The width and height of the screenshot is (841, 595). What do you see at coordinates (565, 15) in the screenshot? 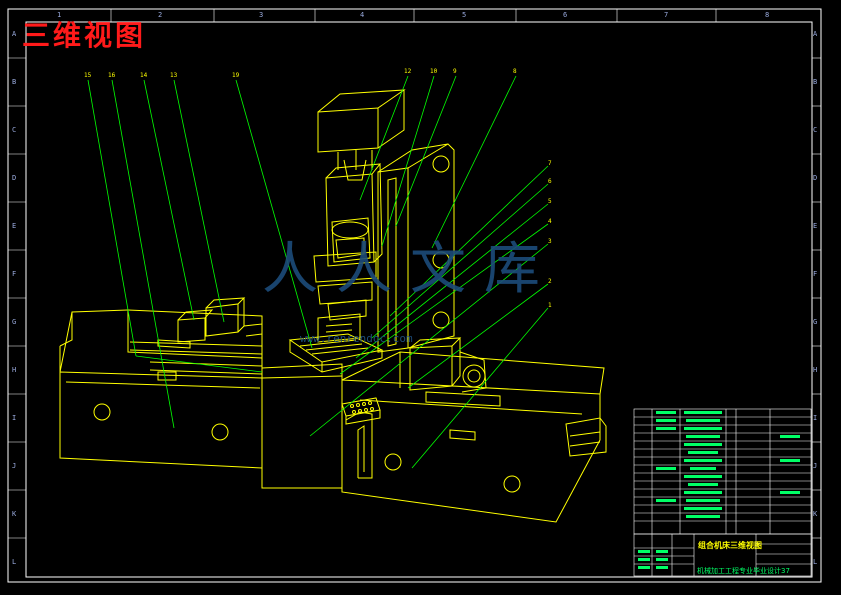
I see `zone-col-6: 6` at bounding box center [565, 15].